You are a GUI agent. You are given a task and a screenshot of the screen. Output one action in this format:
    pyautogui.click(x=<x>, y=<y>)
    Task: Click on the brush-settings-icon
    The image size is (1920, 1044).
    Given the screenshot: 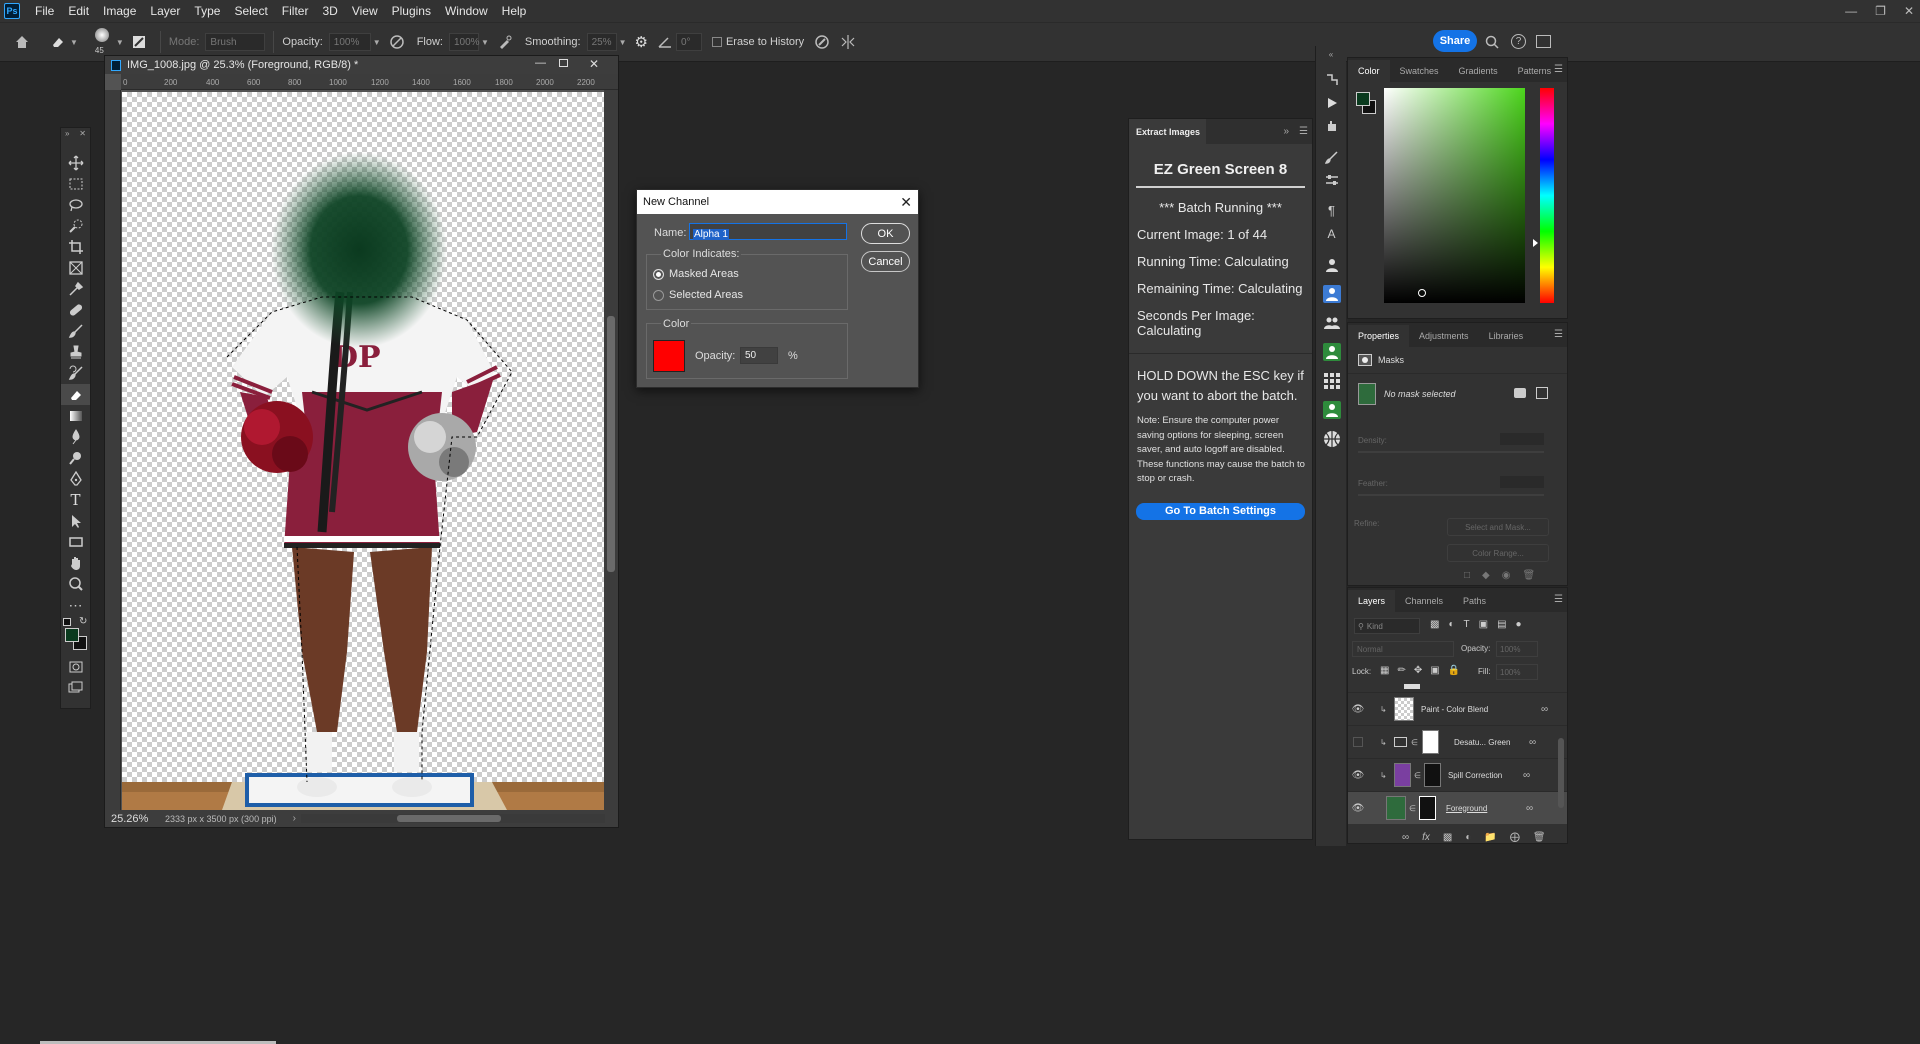 What is the action you would take?
    pyautogui.click(x=139, y=42)
    